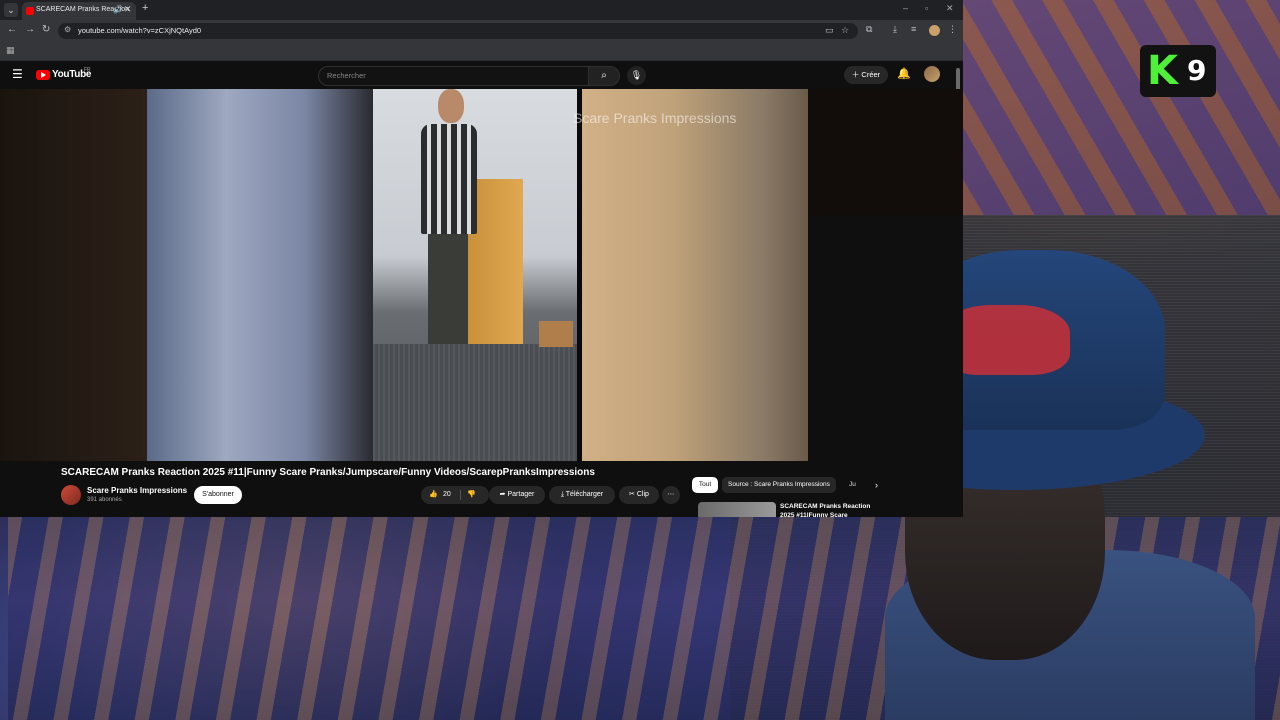  Describe the element at coordinates (260, 275) in the screenshot. I see `video-clip-left` at that location.